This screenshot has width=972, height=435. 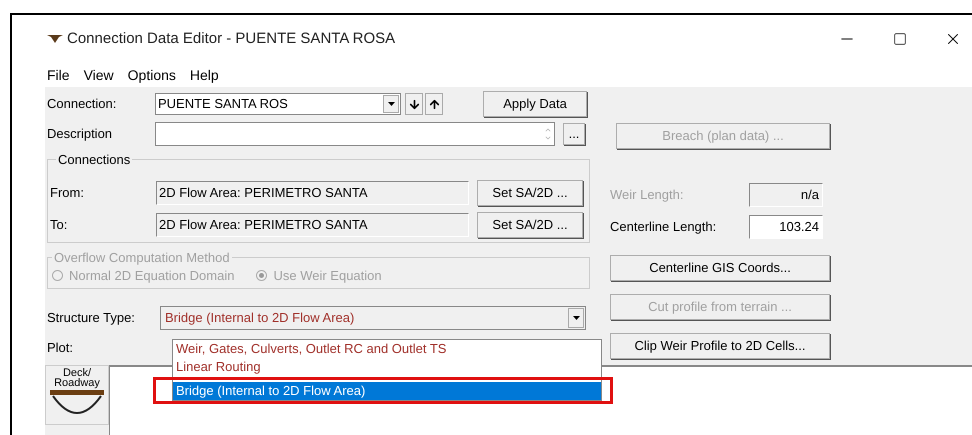 What do you see at coordinates (387, 349) in the screenshot?
I see `dropdown-option: Weir, Gates, Culverts, Outlet RC and Outlet TS` at bounding box center [387, 349].